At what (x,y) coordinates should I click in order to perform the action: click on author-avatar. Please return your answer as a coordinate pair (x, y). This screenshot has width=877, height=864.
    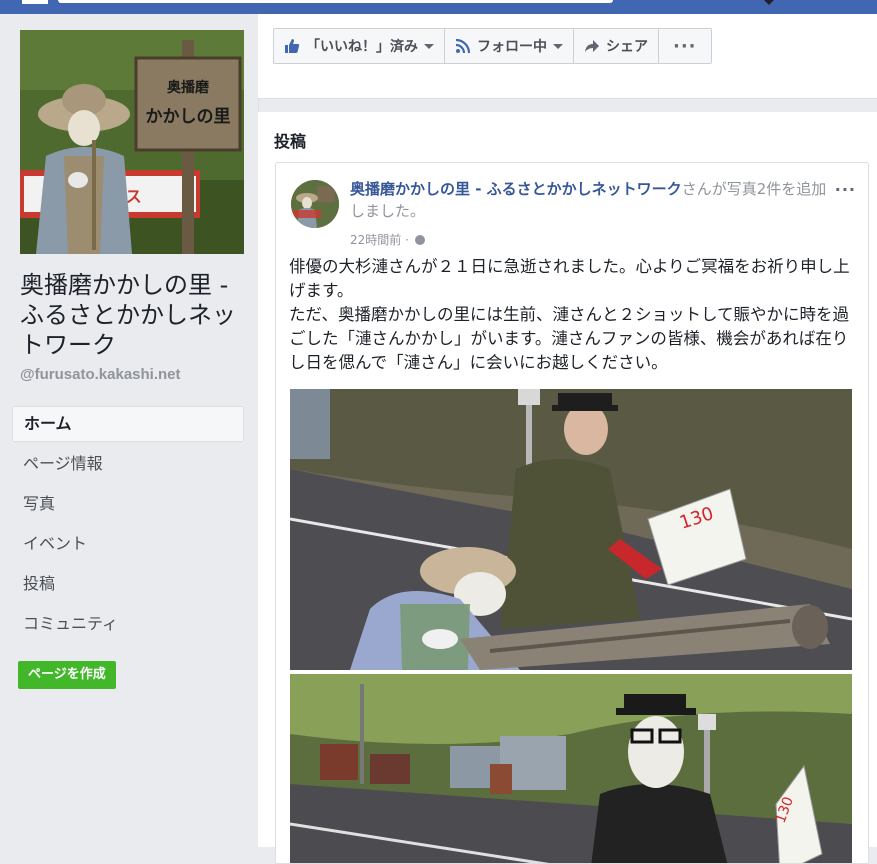
    Looking at the image, I should click on (315, 204).